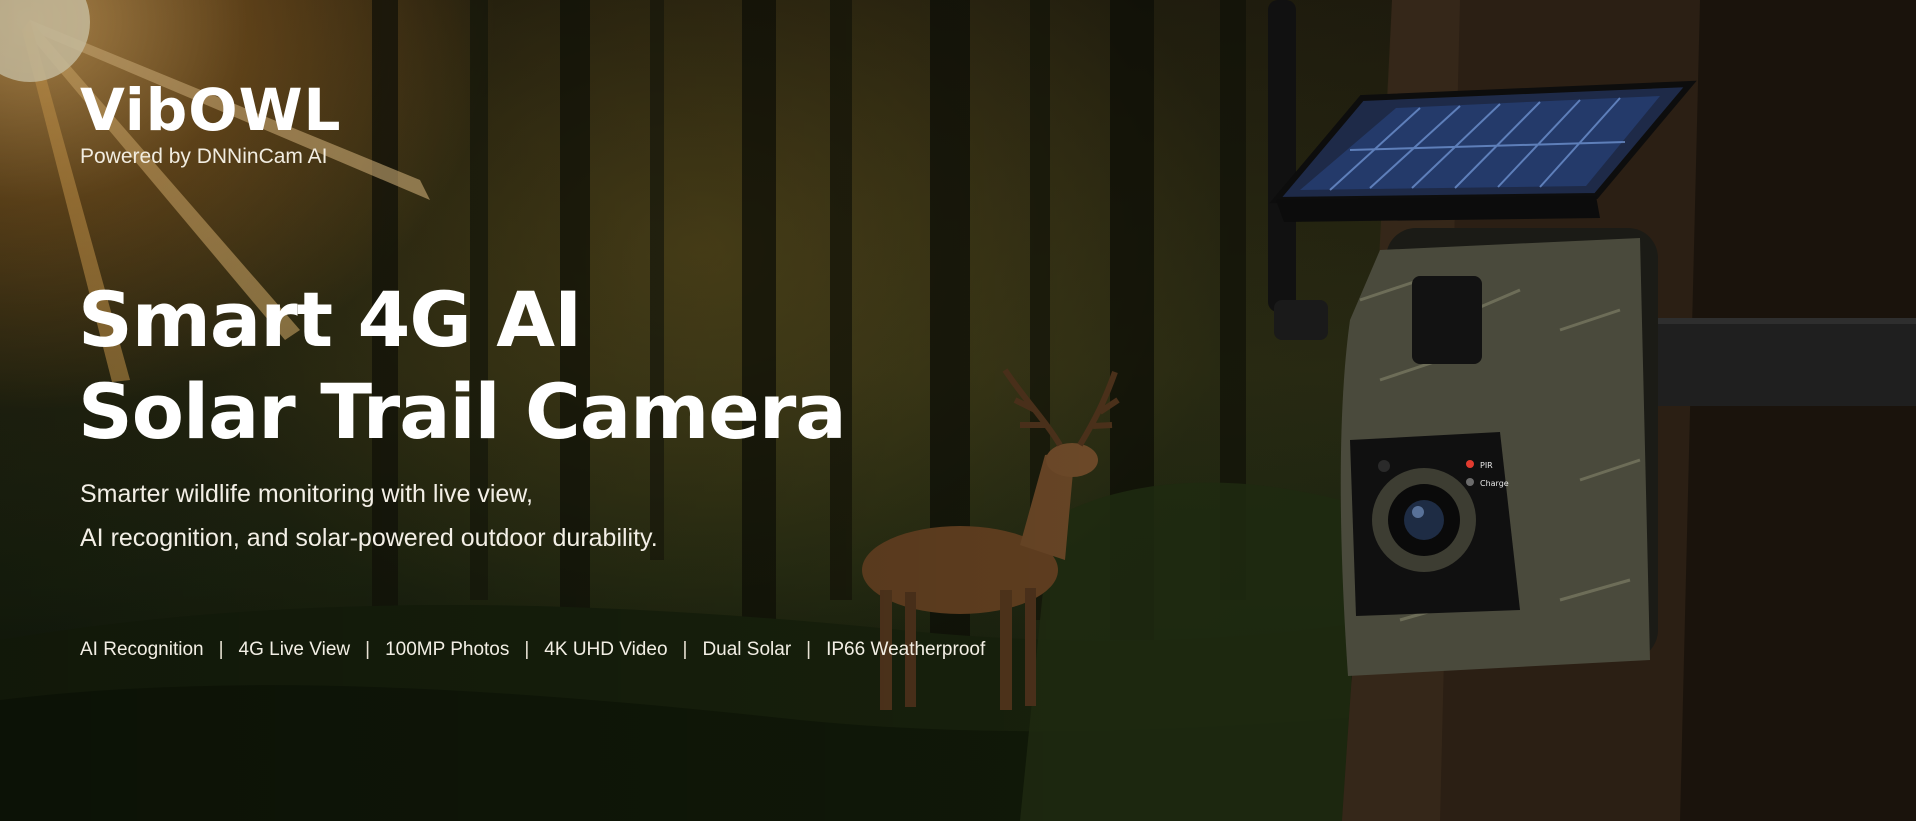 The image size is (1916, 821). What do you see at coordinates (142, 649) in the screenshot?
I see `feature-item: AI Recognition` at bounding box center [142, 649].